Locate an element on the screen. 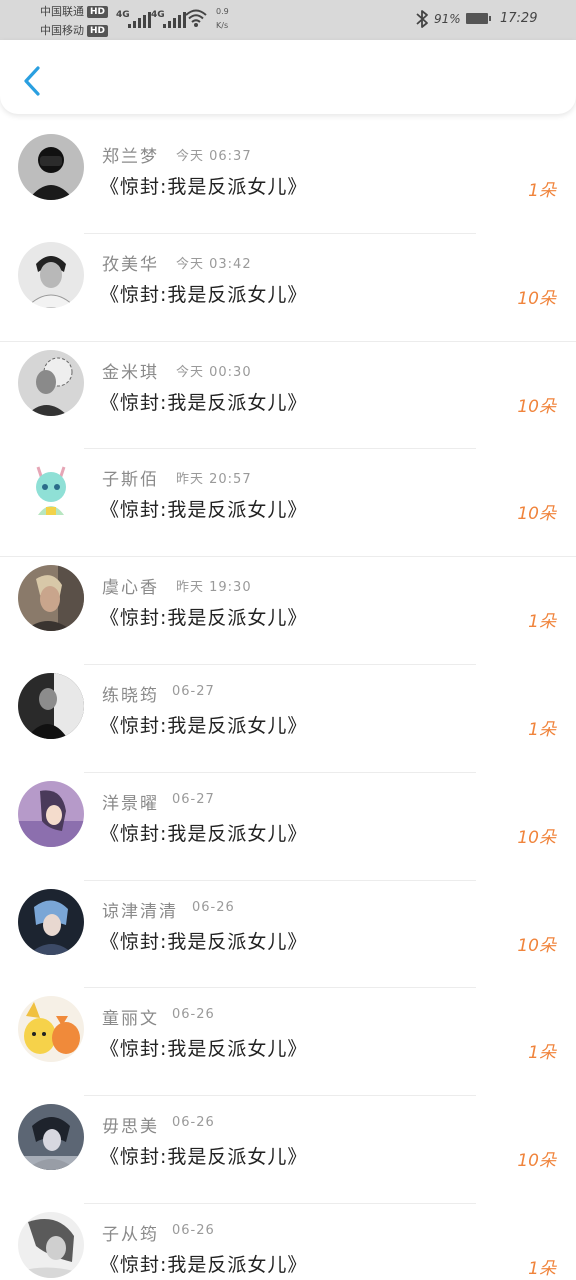 The height and width of the screenshot is (1280, 576). sender-name: 毋思美 is located at coordinates (130, 1127).